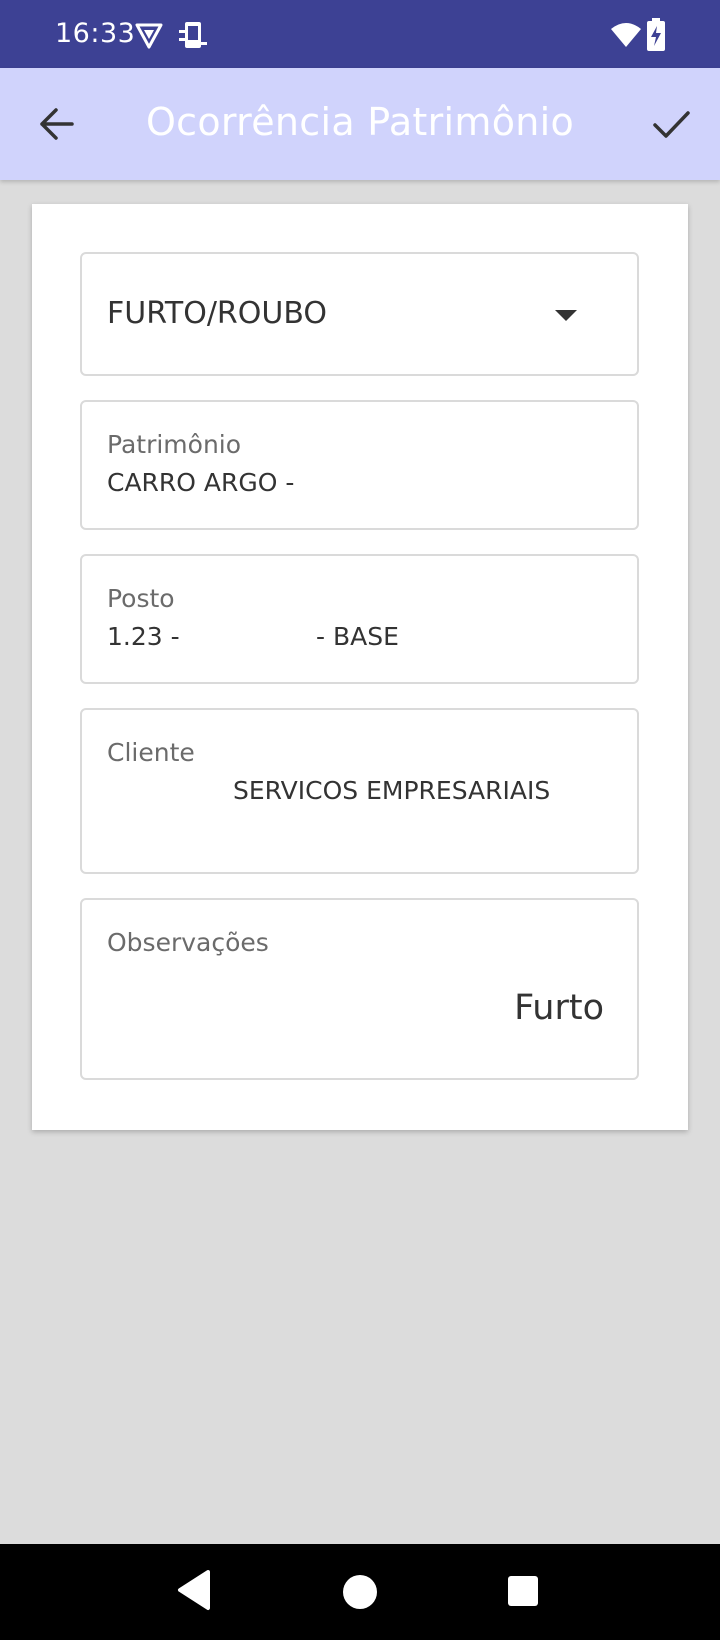 The height and width of the screenshot is (1640, 720). Describe the element at coordinates (201, 482) in the screenshot. I see `patrimonio-value: CARRO ARGO -` at that location.